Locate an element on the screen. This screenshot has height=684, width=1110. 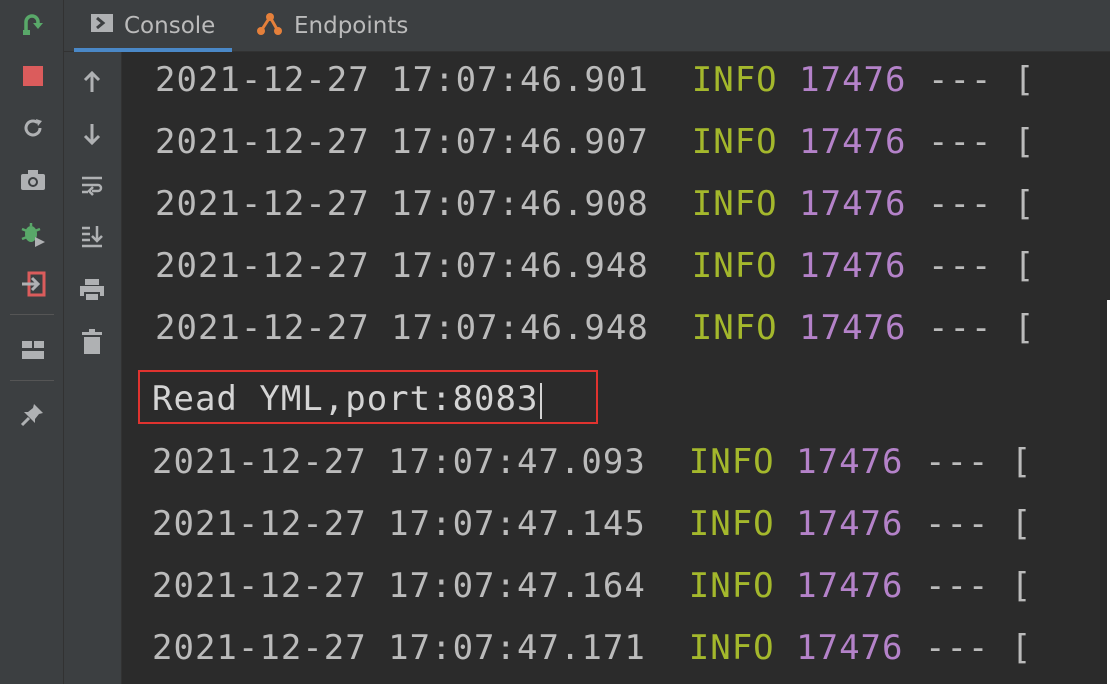
run-toolbar is located at coordinates (32, 342).